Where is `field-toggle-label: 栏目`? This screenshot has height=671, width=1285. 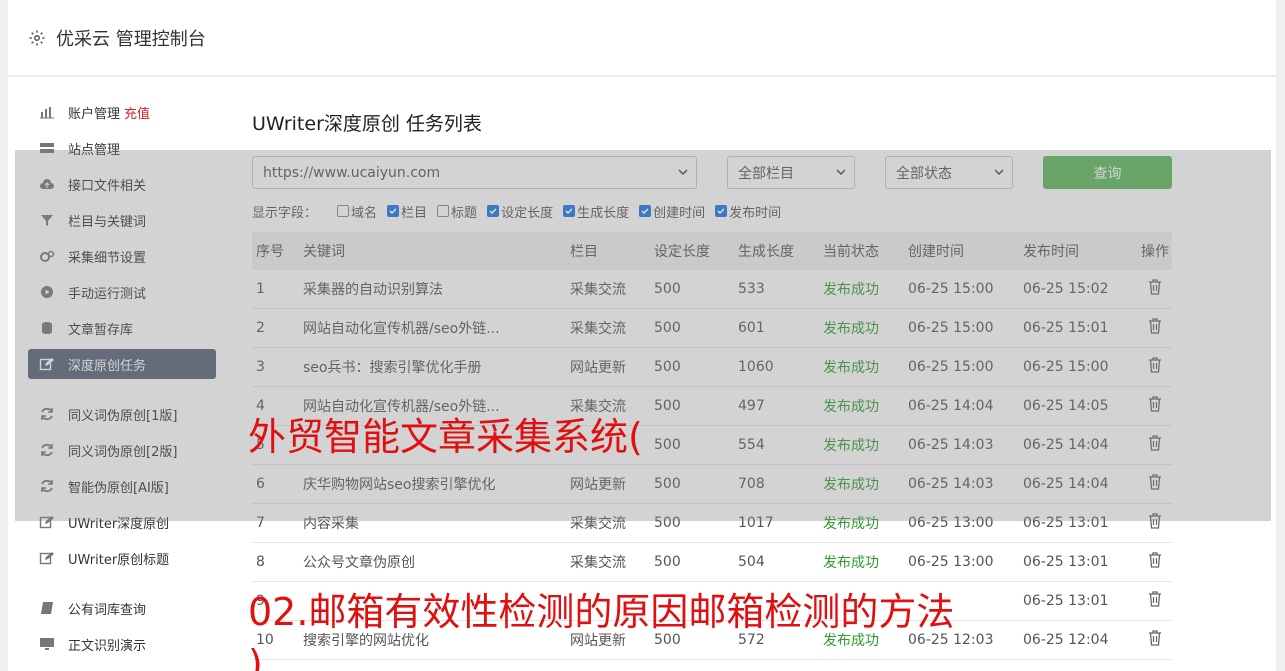 field-toggle-label: 栏目 is located at coordinates (414, 213).